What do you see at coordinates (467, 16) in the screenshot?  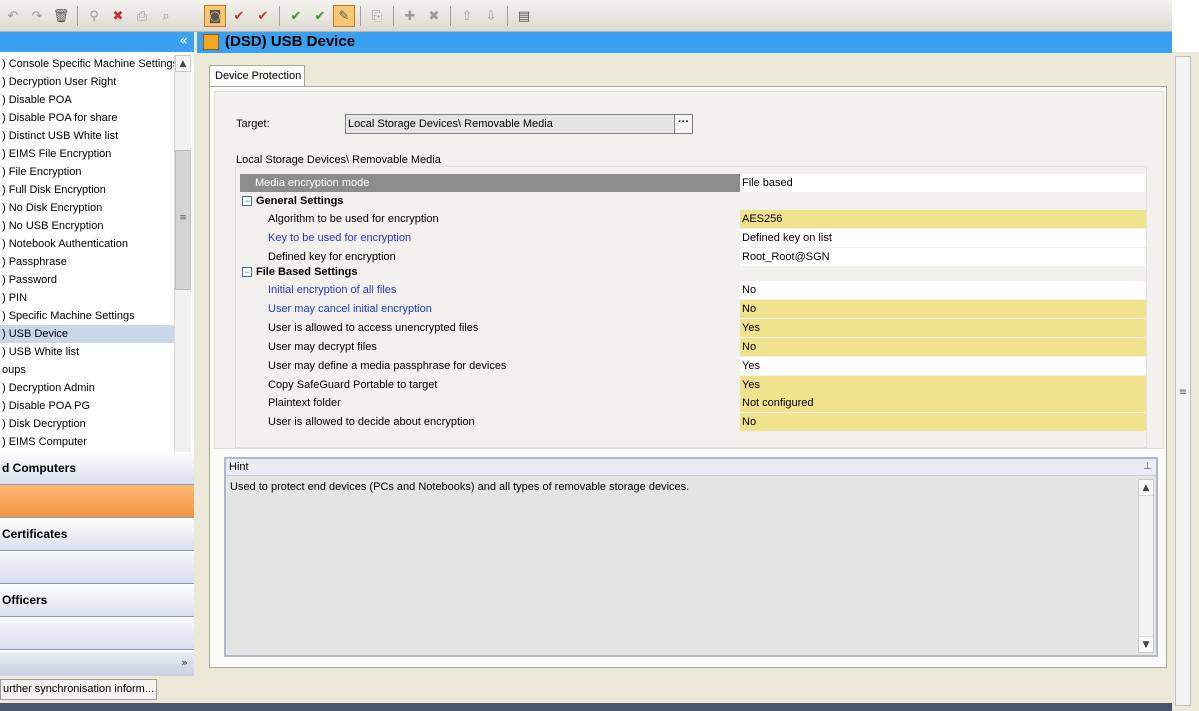 I see `up-icon: ⇧` at bounding box center [467, 16].